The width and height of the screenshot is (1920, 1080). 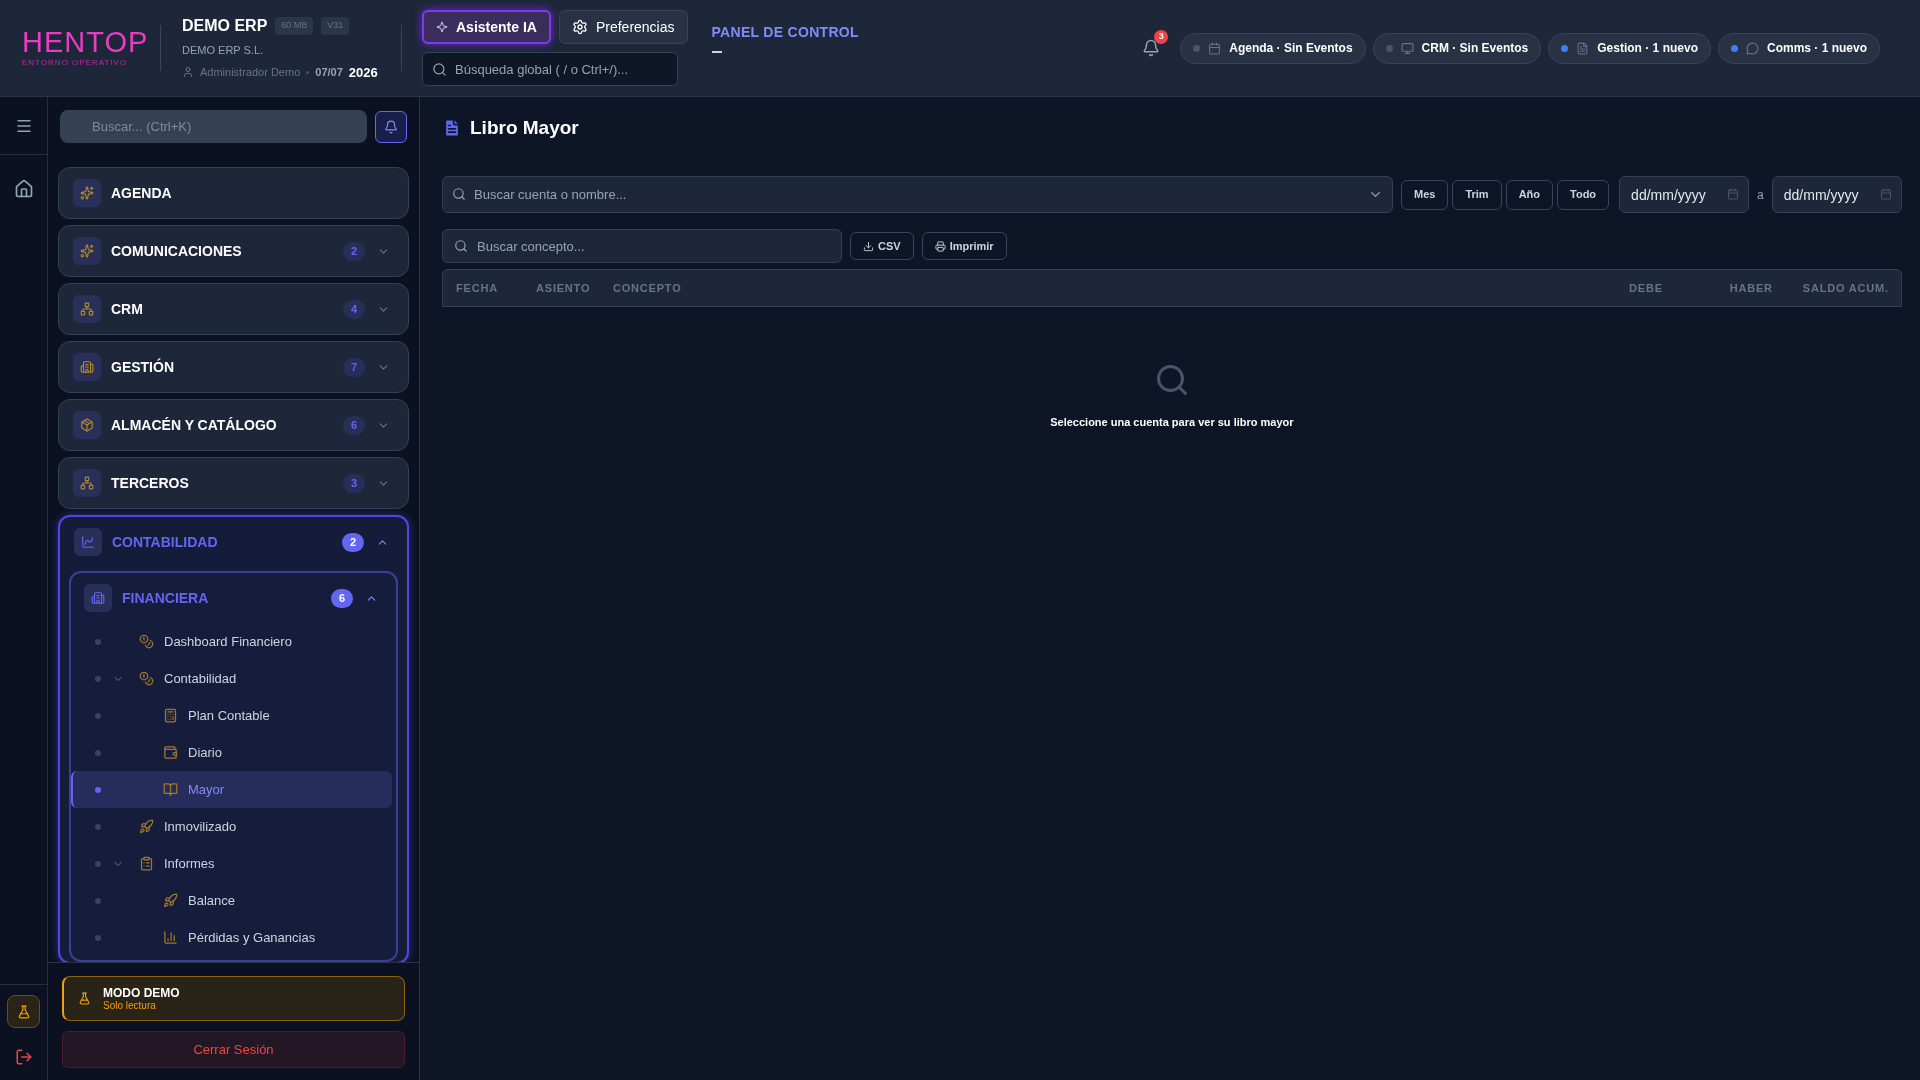 What do you see at coordinates (233, 309) in the screenshot?
I see `module-header: CRM 4` at bounding box center [233, 309].